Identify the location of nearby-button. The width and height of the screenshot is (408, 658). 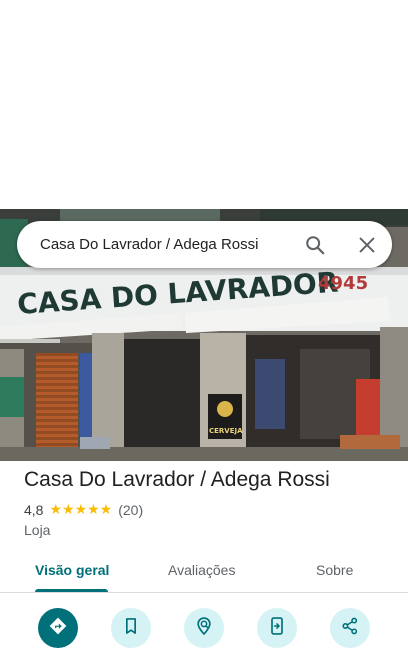
(204, 628).